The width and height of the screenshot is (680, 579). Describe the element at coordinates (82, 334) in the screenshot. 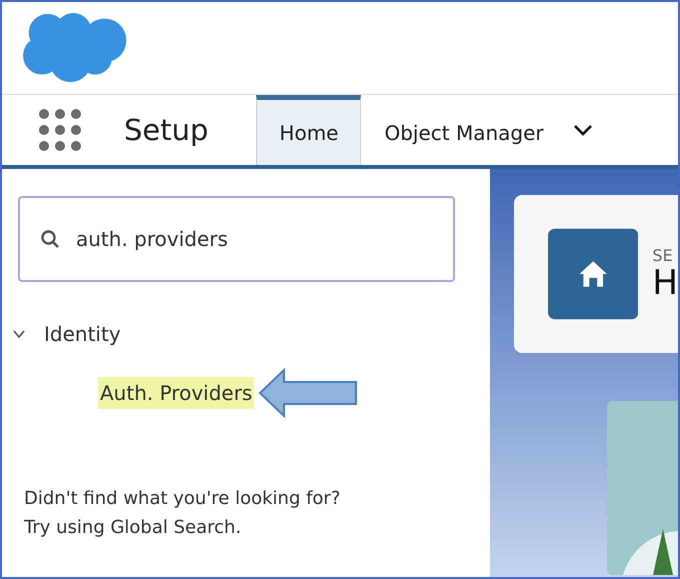

I see `tree-item: Identity` at that location.